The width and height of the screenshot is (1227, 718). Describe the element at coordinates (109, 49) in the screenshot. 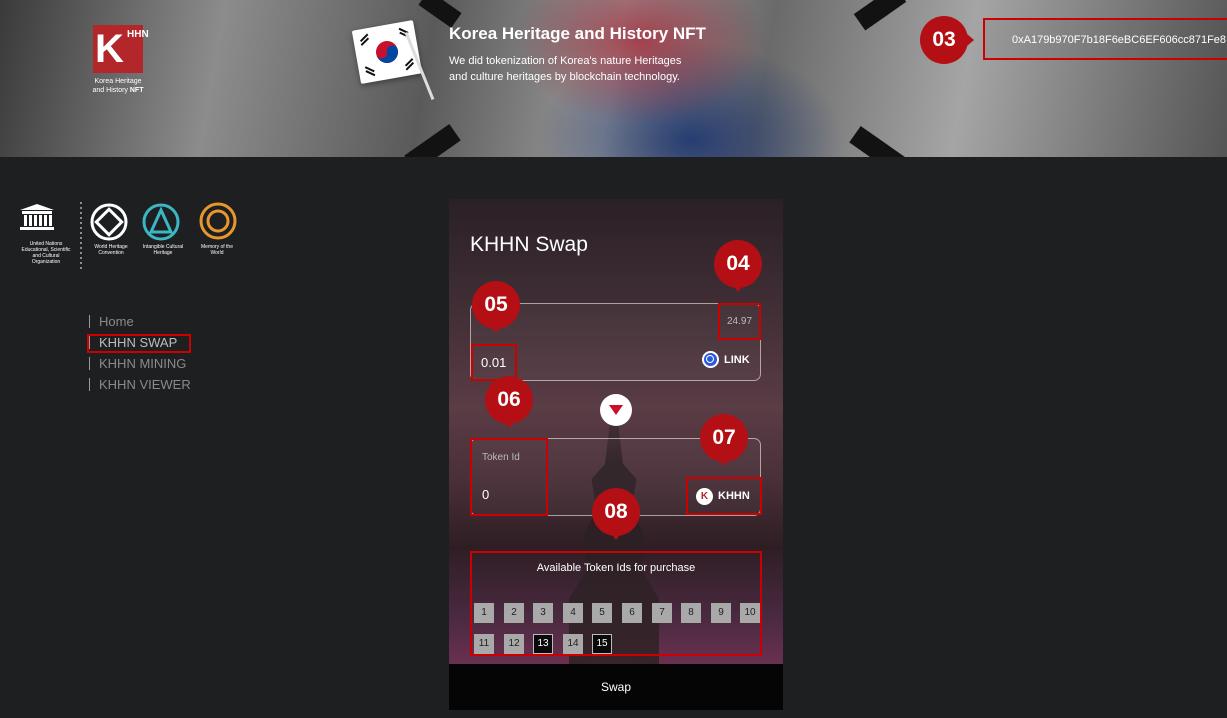

I see `logo-letter: K` at that location.